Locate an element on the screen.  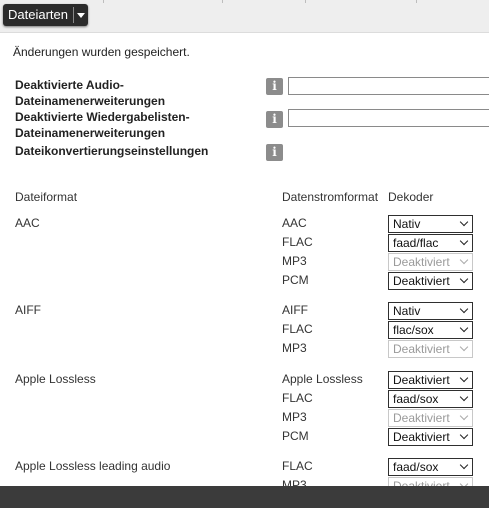
disabled-playlist-extensions-input is located at coordinates (388, 118).